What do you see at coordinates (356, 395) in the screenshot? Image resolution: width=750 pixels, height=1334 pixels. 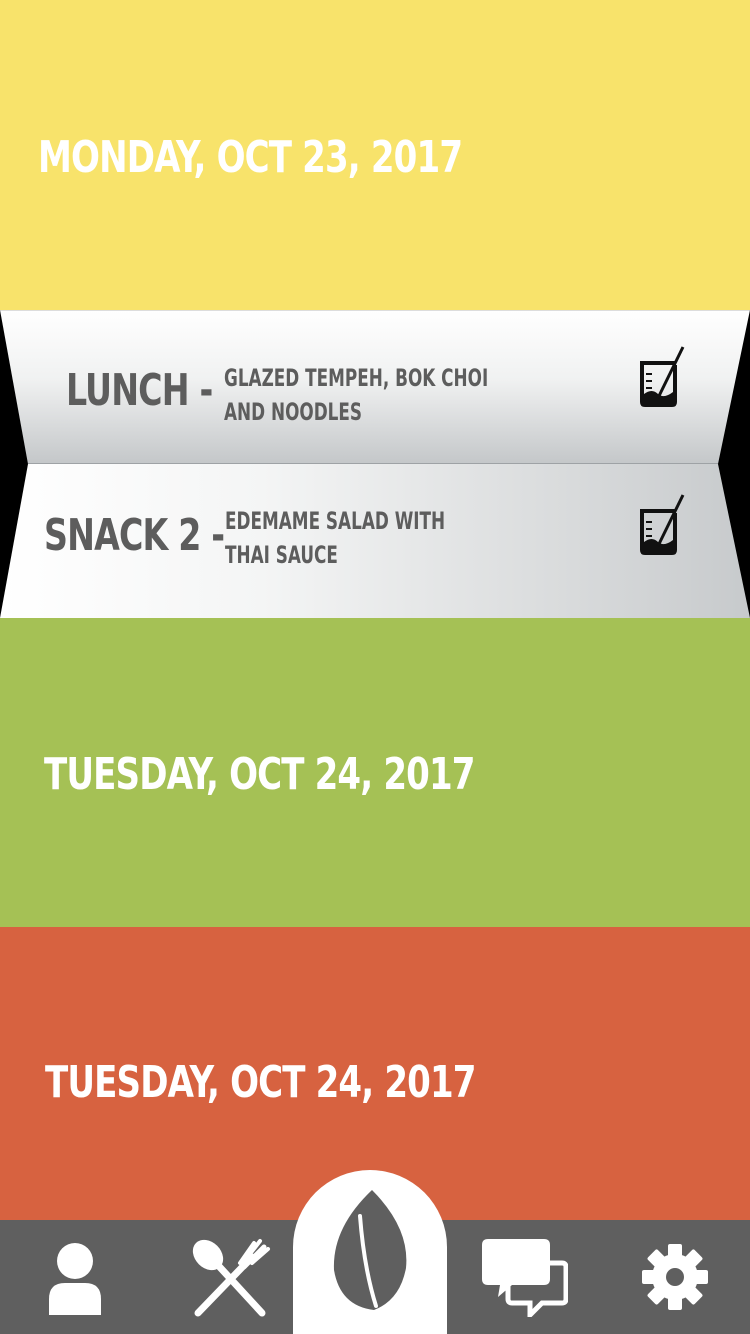 I see `meal-description: GLAZED TEMPEH, BOK CHOI AND NOODLES` at bounding box center [356, 395].